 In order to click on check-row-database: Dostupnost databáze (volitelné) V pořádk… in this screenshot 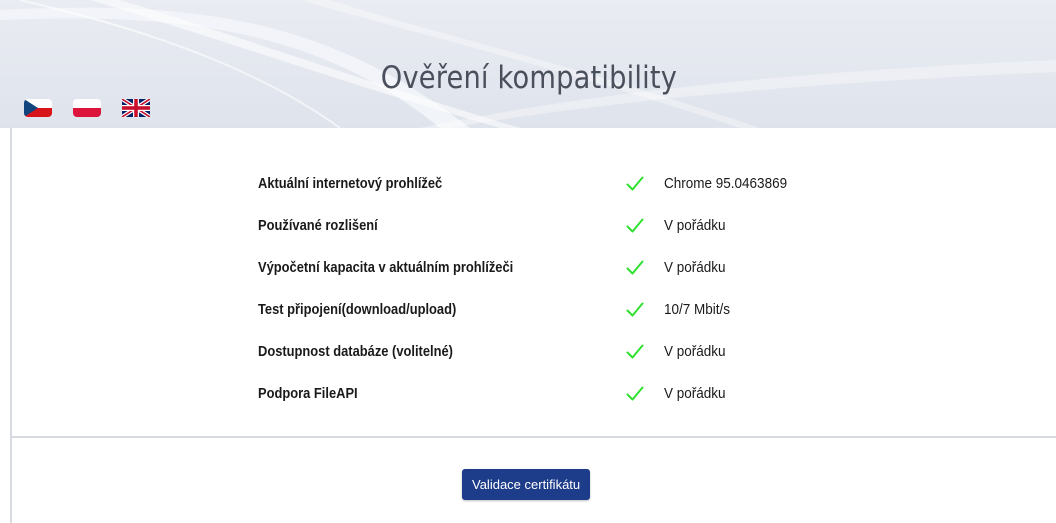, I will do `click(532, 352)`.